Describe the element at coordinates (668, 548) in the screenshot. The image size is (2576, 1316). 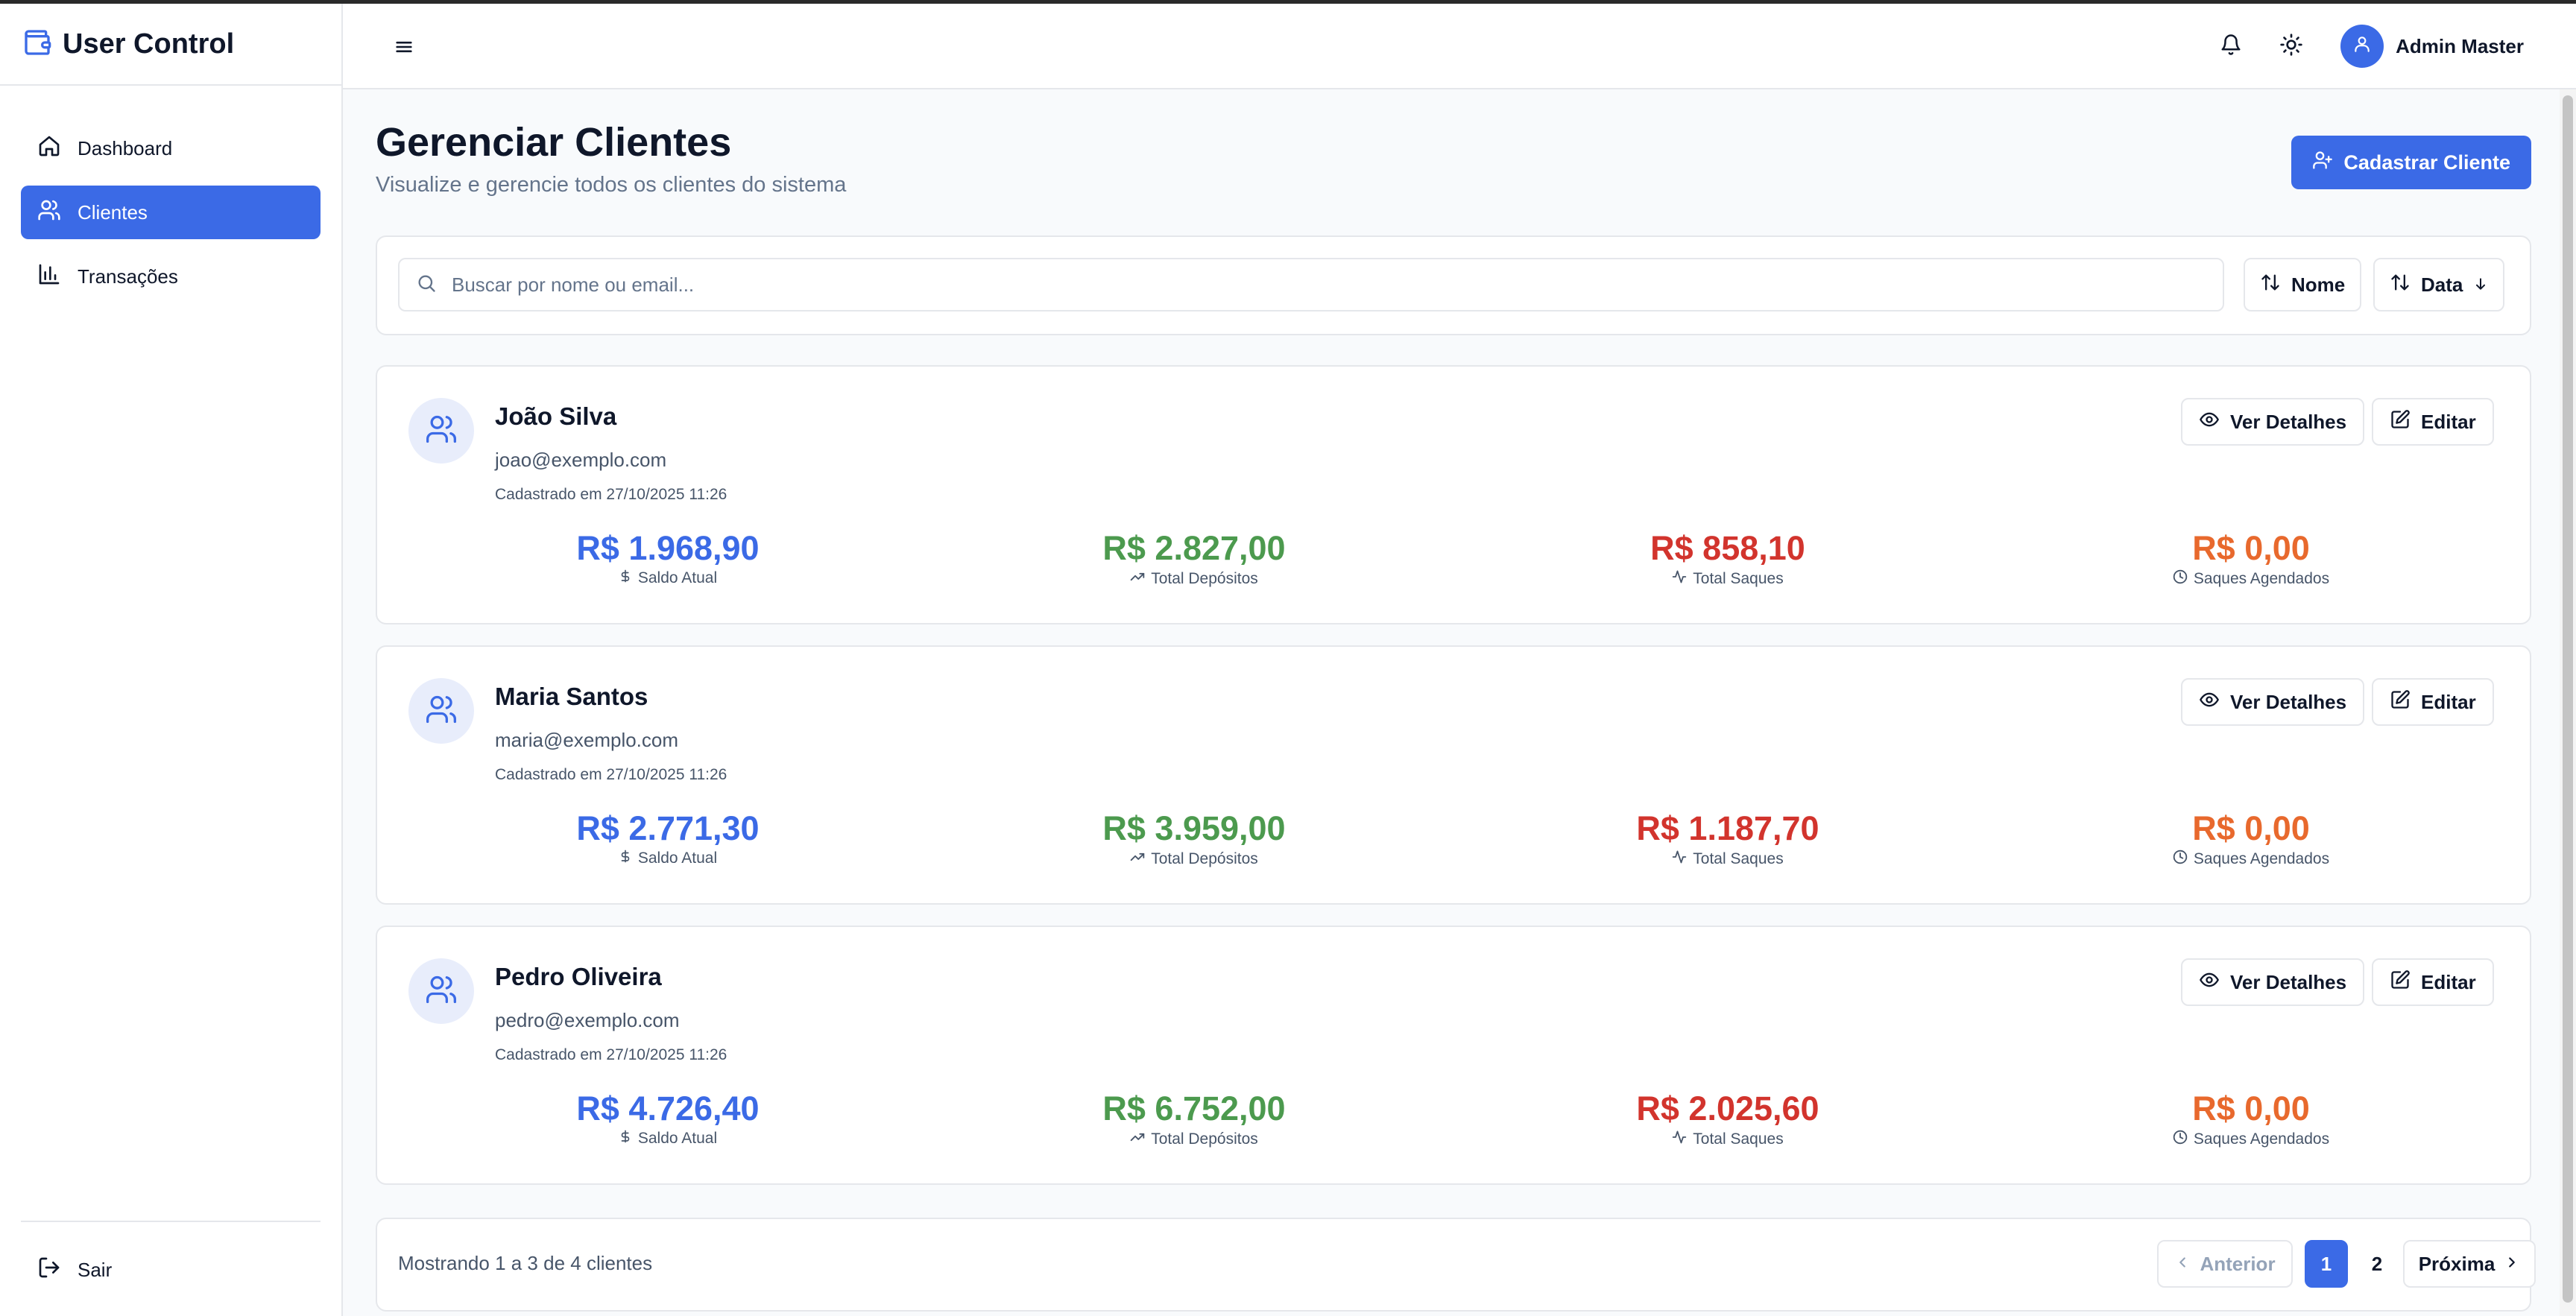
I see `saldo-value: R$ 1.968,90` at that location.